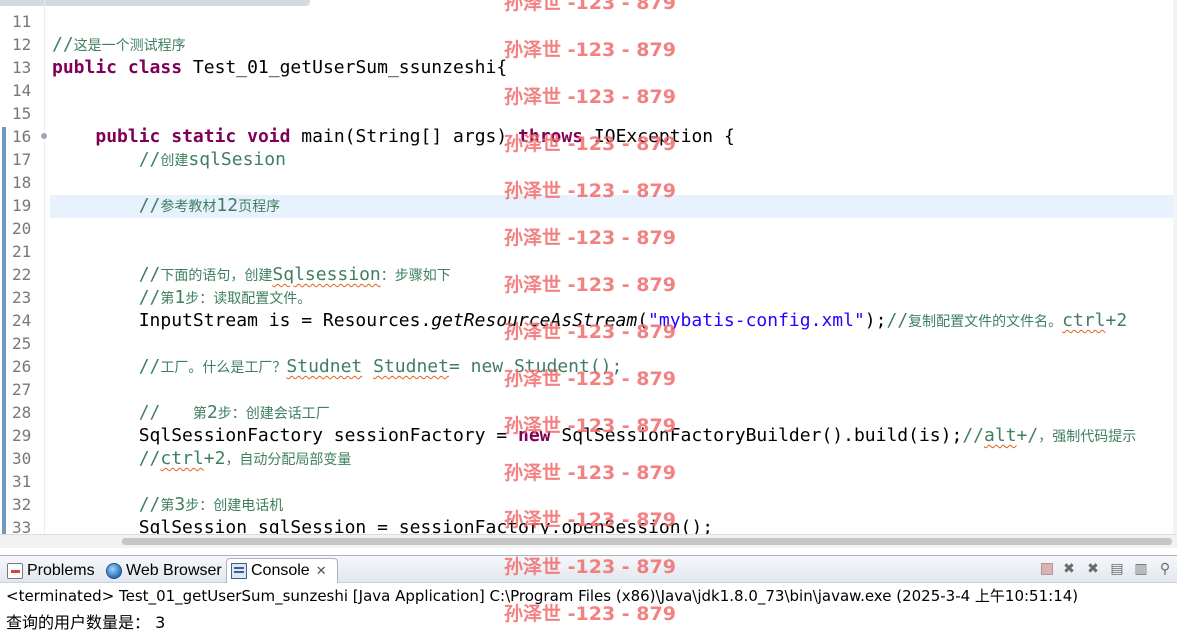 This screenshot has height=633, width=1177. What do you see at coordinates (22, 21) in the screenshot?
I see `line-number: 11` at bounding box center [22, 21].